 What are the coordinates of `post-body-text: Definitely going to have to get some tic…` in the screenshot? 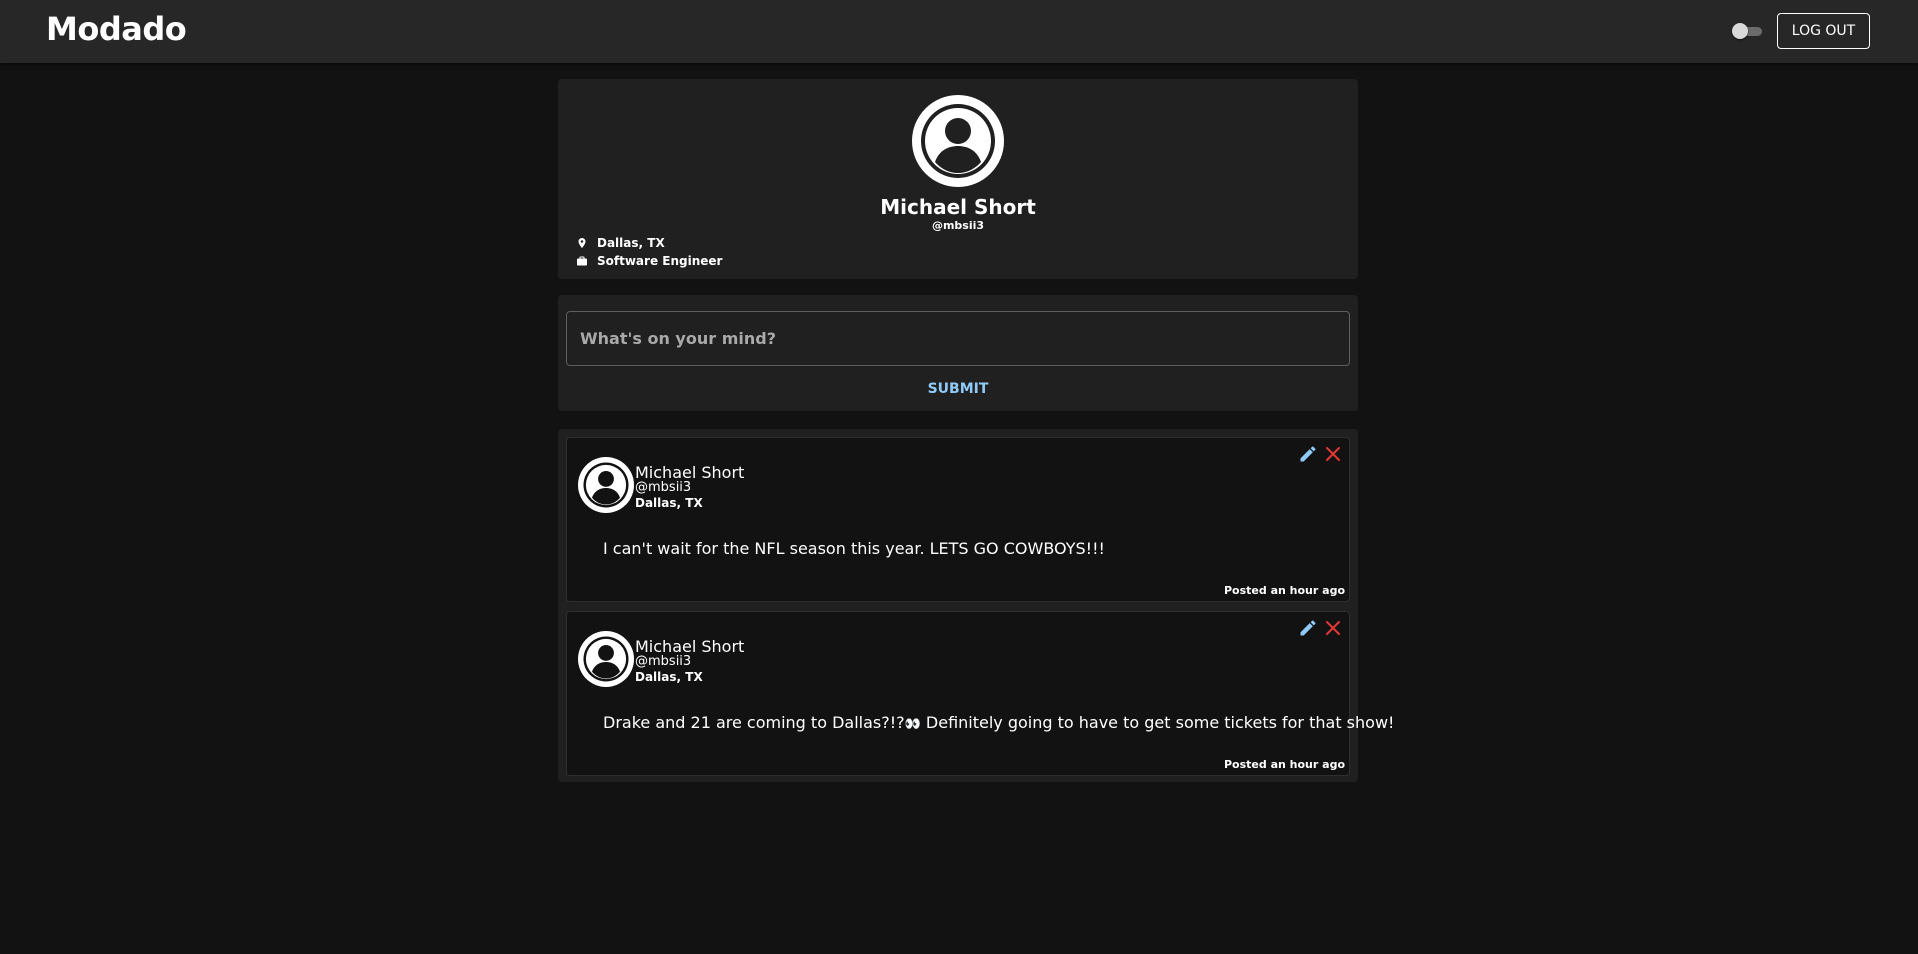 It's located at (1157, 722).